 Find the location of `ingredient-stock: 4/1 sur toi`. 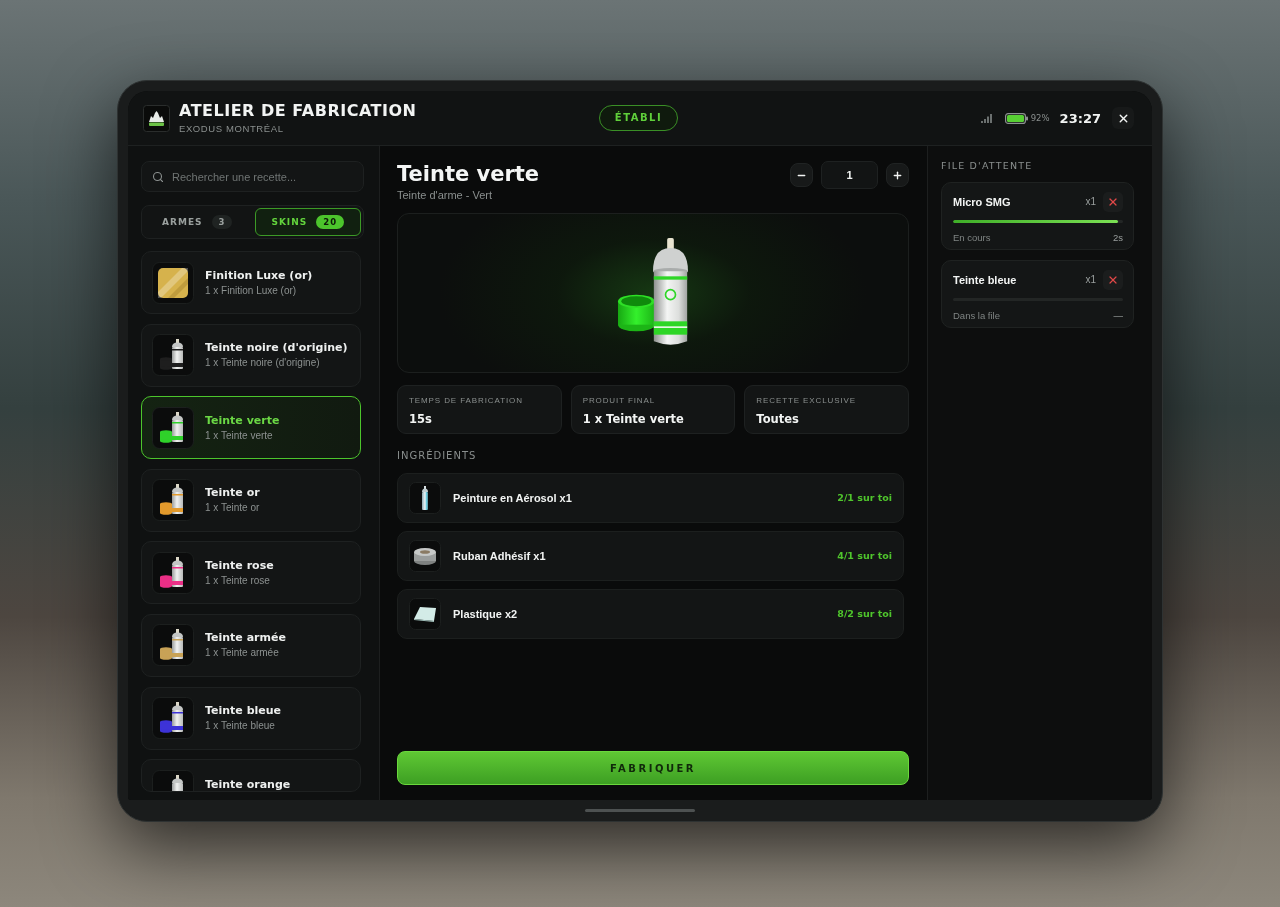

ingredient-stock: 4/1 sur toi is located at coordinates (864, 556).